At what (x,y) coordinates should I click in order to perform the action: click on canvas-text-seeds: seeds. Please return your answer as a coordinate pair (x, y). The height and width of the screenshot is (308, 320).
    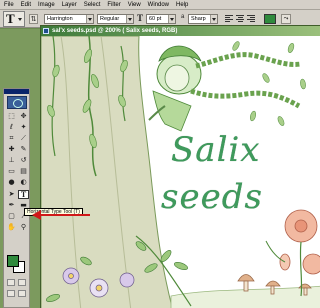
    Looking at the image, I should click on (212, 197).